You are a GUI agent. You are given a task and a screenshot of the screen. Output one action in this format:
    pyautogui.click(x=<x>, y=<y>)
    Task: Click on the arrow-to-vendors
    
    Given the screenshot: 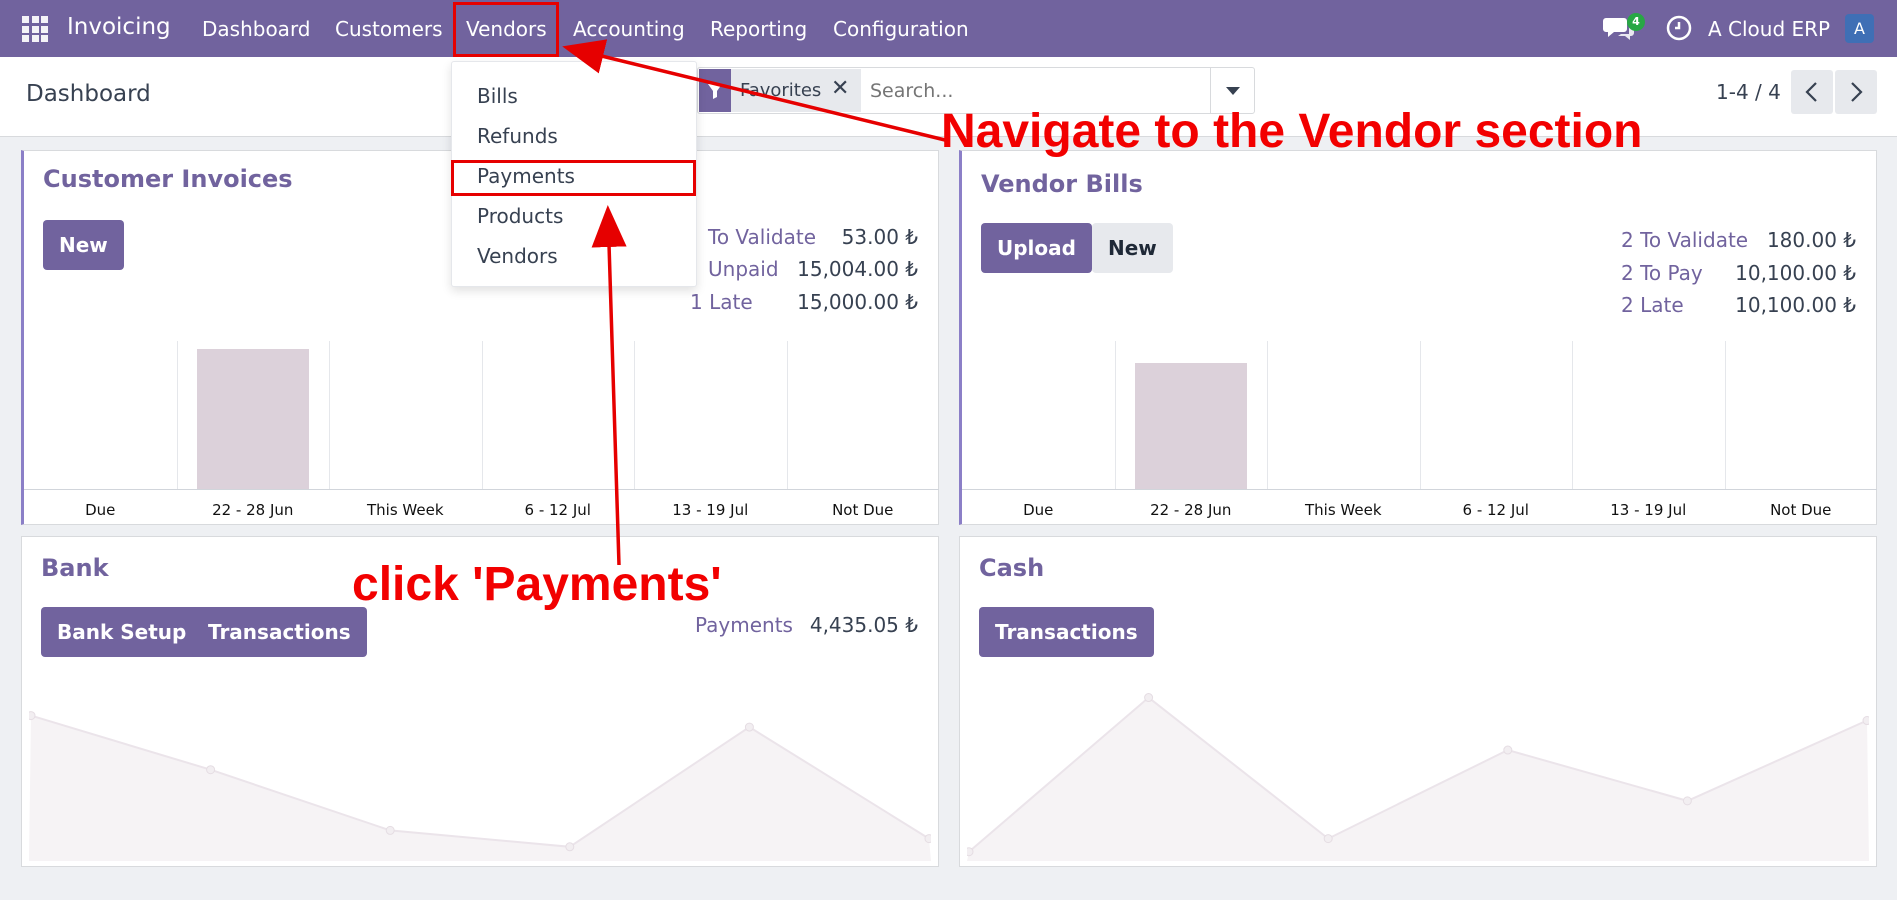 What is the action you would take?
    pyautogui.click(x=754, y=90)
    